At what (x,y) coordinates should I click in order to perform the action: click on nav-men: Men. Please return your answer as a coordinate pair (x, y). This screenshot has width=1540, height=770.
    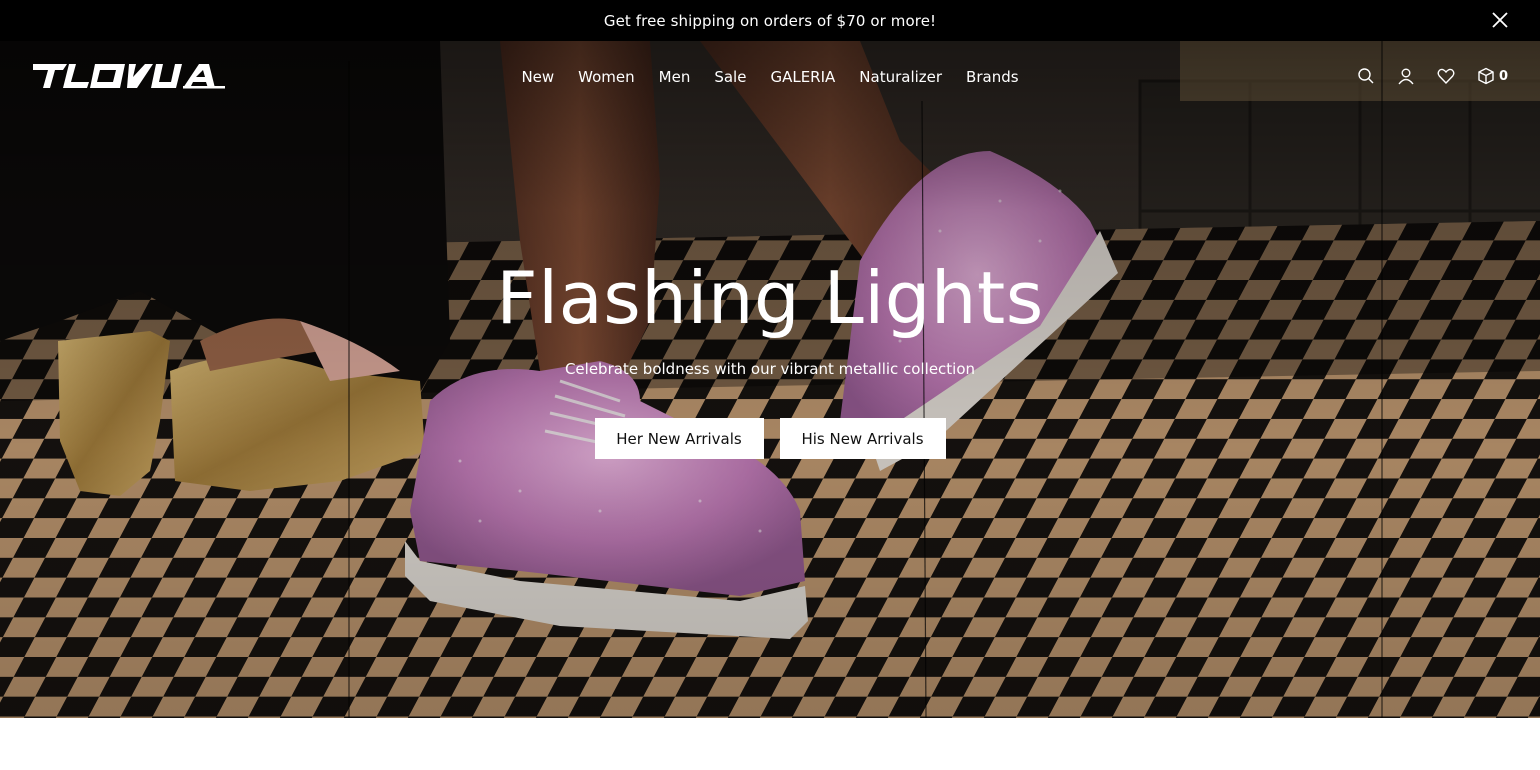
    Looking at the image, I should click on (675, 77).